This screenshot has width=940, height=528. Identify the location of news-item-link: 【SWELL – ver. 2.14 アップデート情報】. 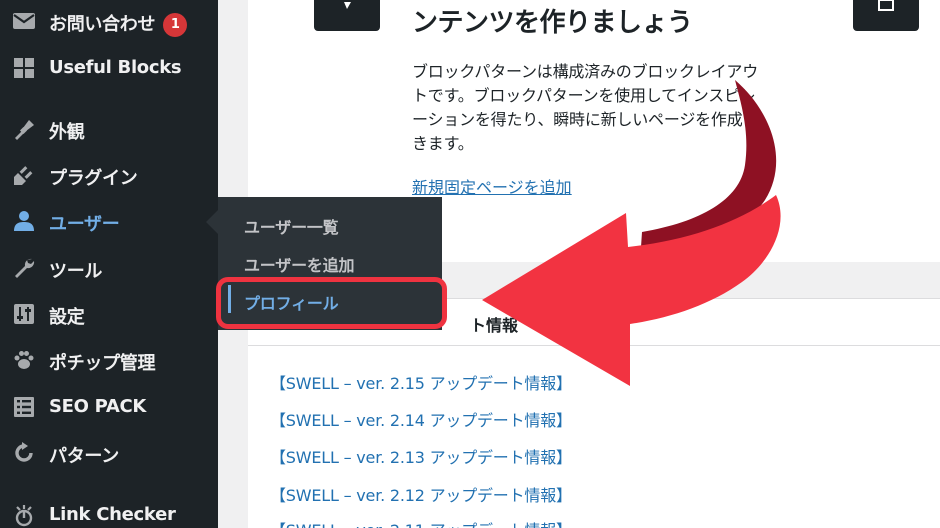
(421, 419).